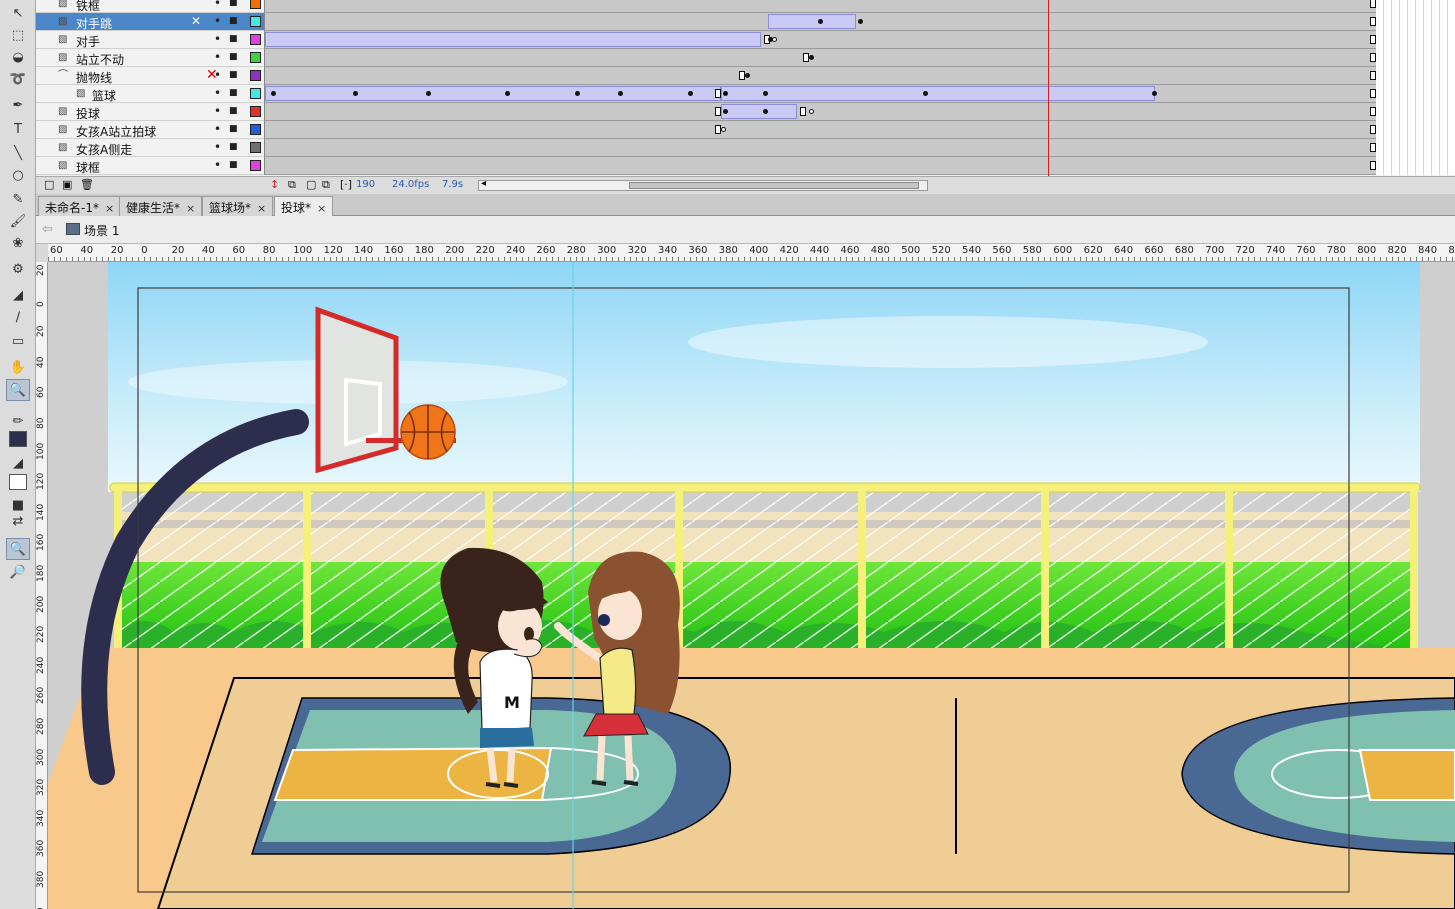  Describe the element at coordinates (18, 79) in the screenshot. I see `lasso-tool-icon: ➰` at that location.